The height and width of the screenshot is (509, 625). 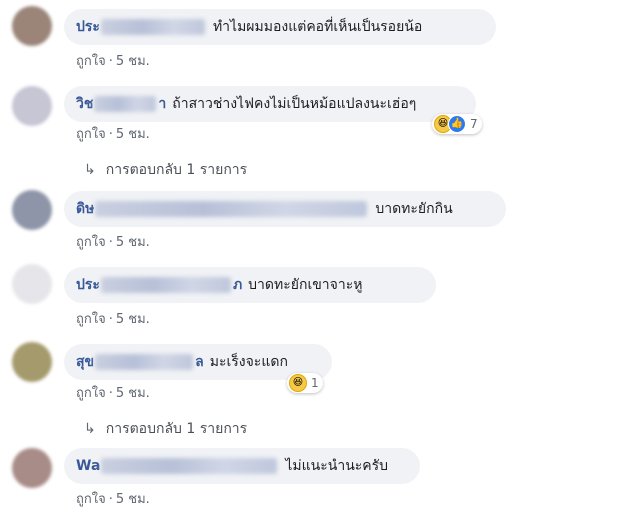 I want to click on reaction-count: 1, so click(x=315, y=383).